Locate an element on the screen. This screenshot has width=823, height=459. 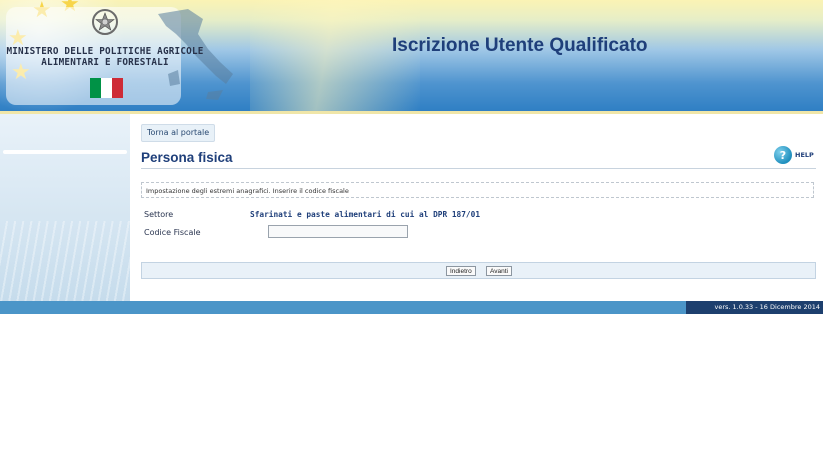
button-bar: Indietro Avanti is located at coordinates (478, 270).